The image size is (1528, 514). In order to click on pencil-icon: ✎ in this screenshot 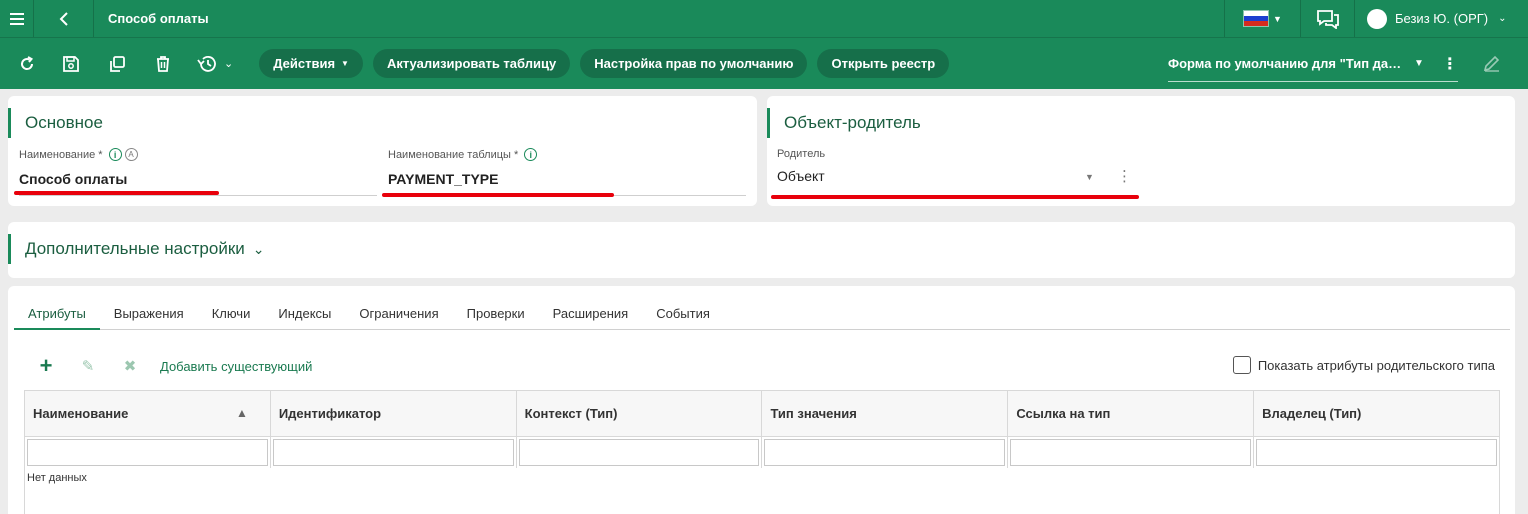, I will do `click(88, 366)`.